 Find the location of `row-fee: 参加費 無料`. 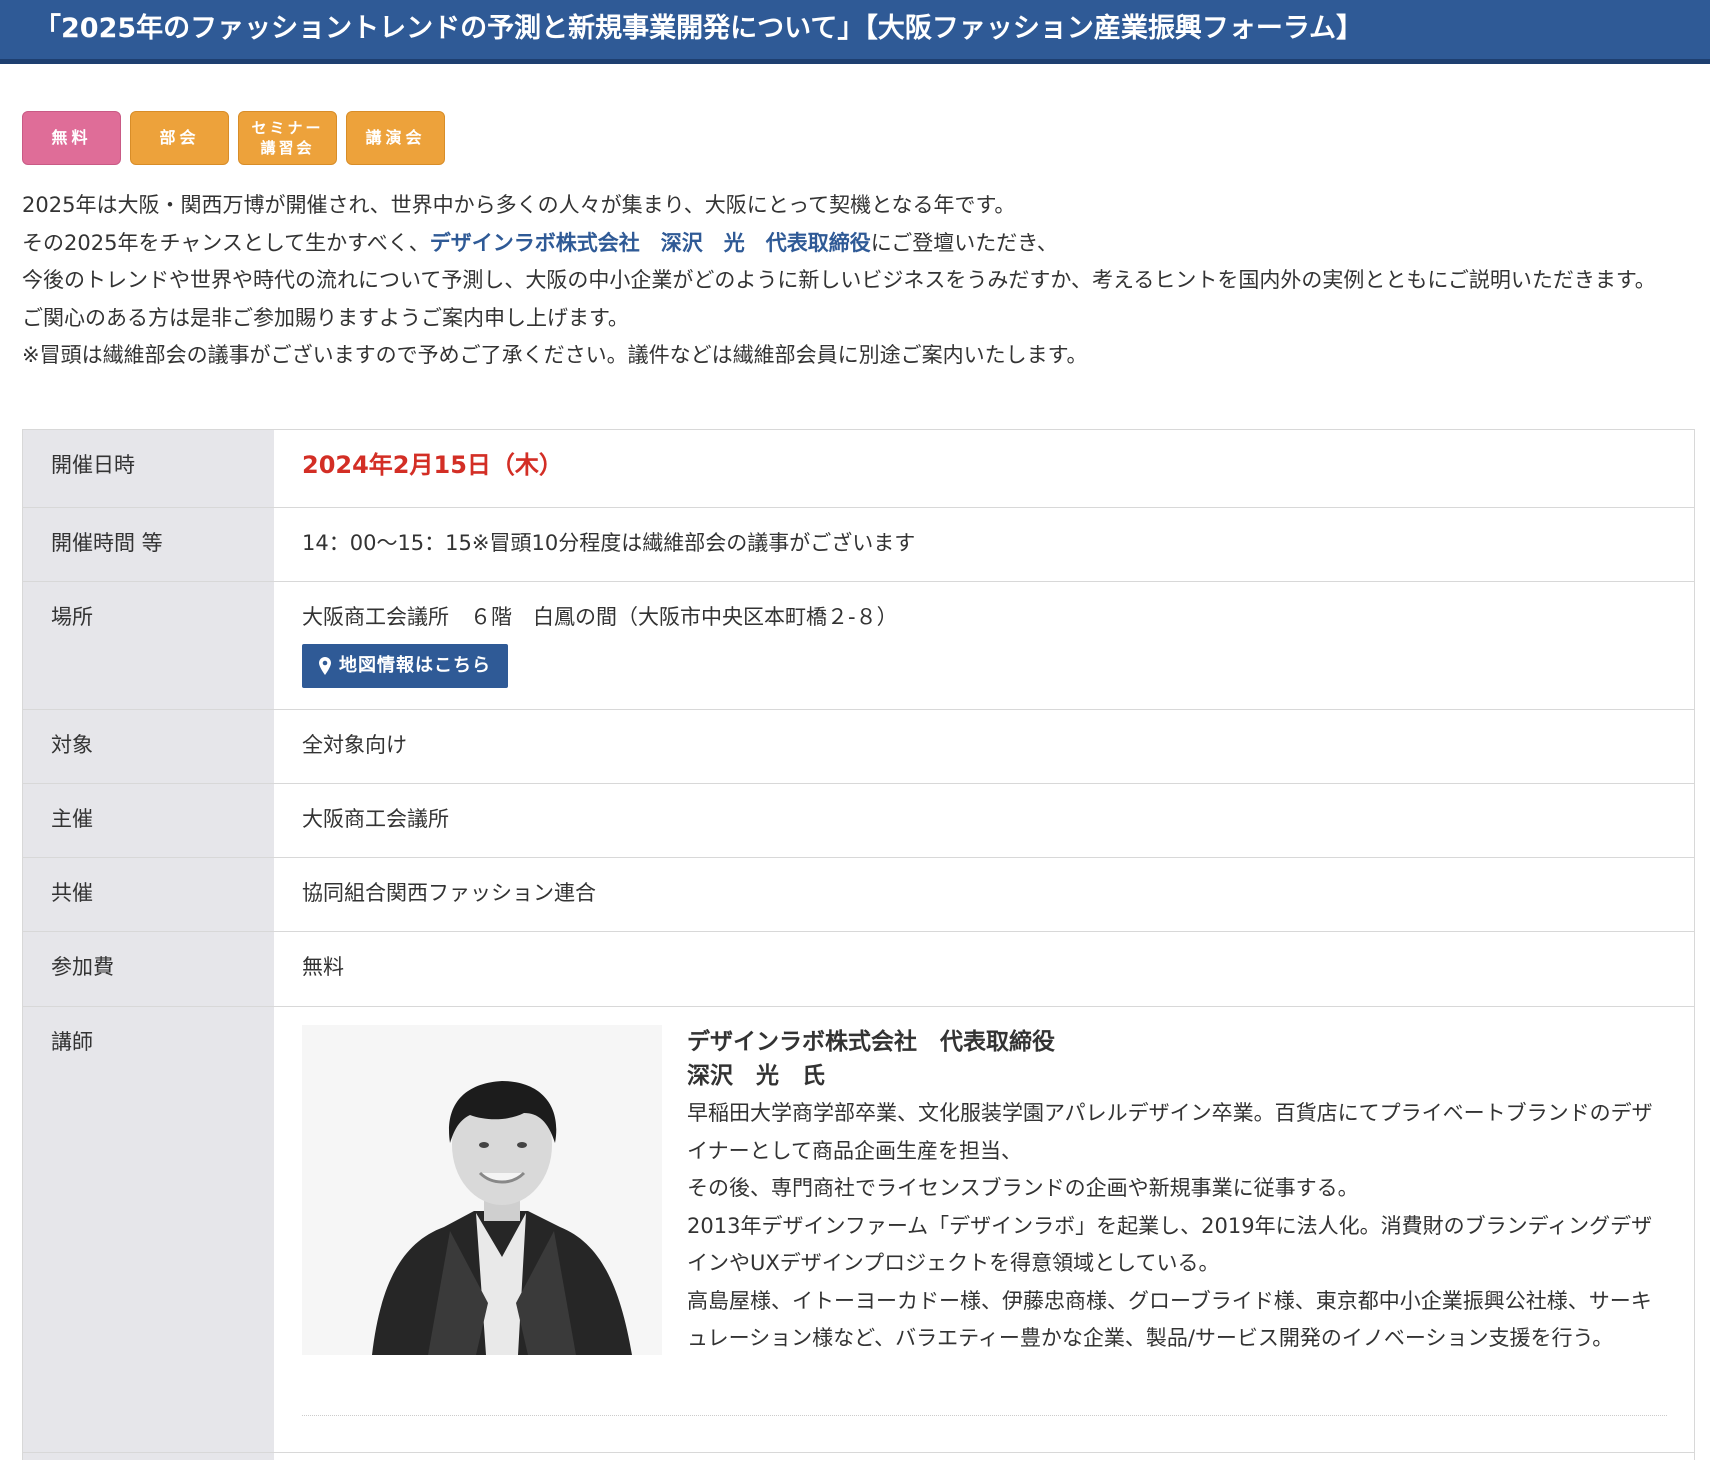

row-fee: 参加費 無料 is located at coordinates (858, 969).